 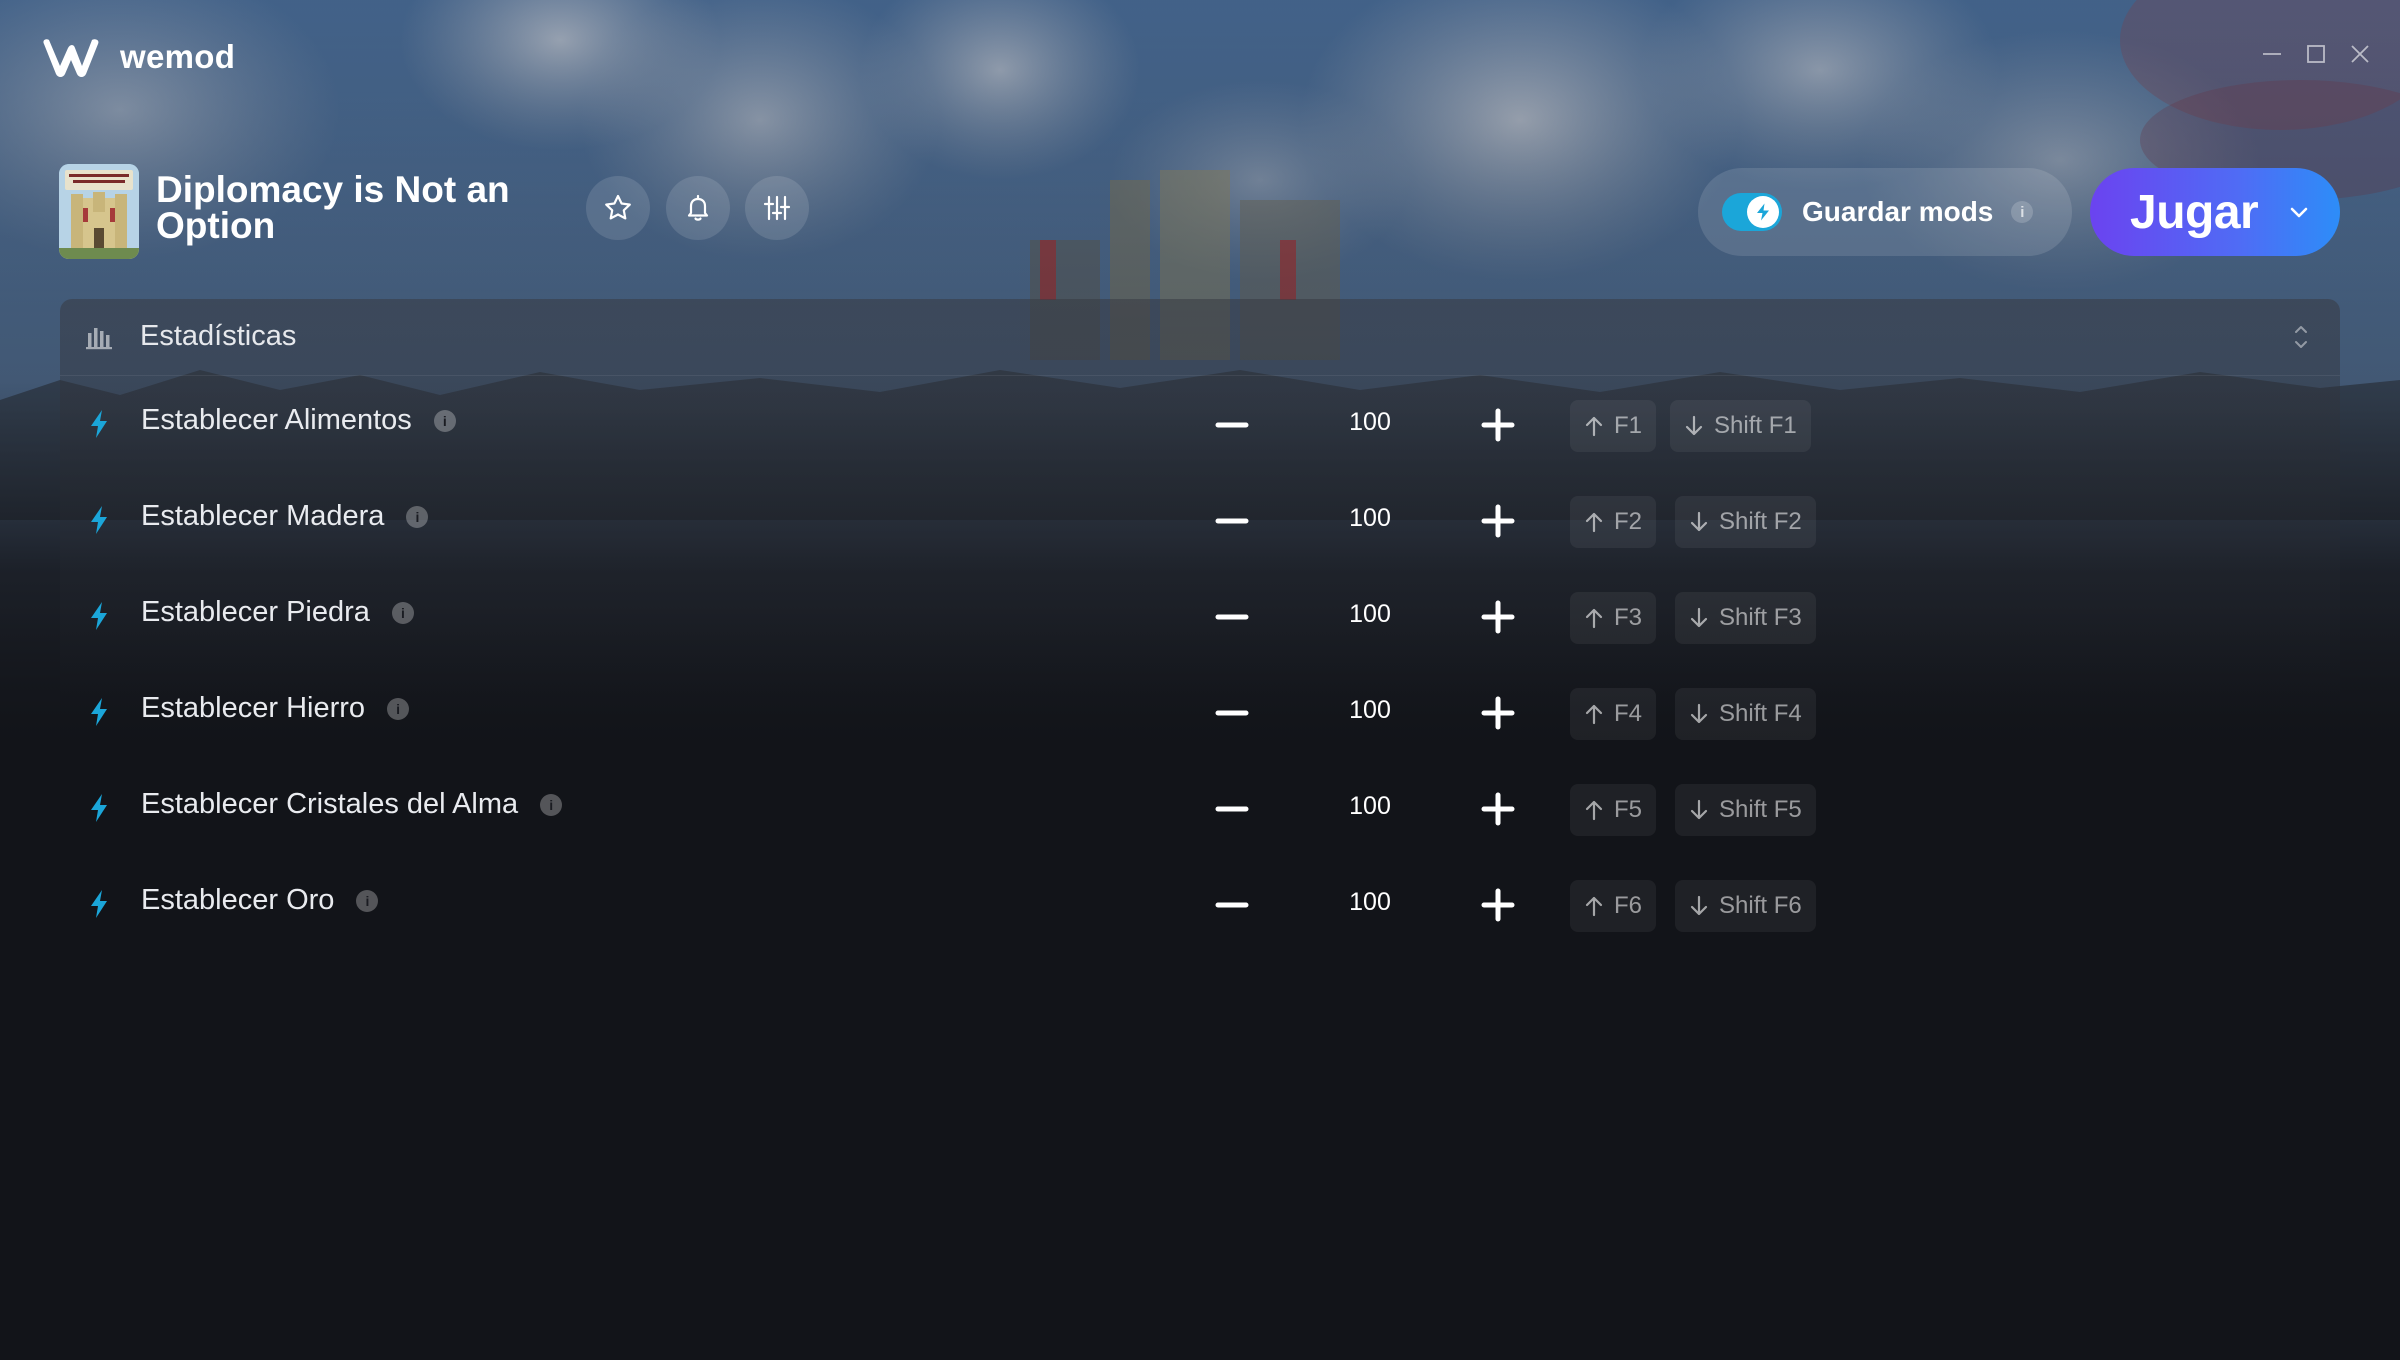 I want to click on mod-row: Establecer Piedra i 100 F3 Shift F3, so click(x=1200, y=615).